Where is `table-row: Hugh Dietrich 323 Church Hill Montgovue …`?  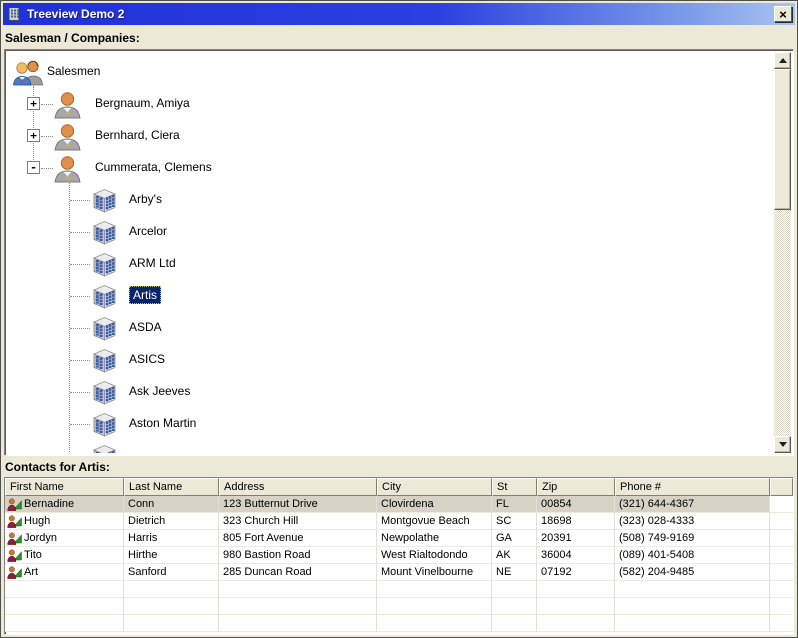 table-row: Hugh Dietrich 323 Church Hill Montgovue … is located at coordinates (399, 521).